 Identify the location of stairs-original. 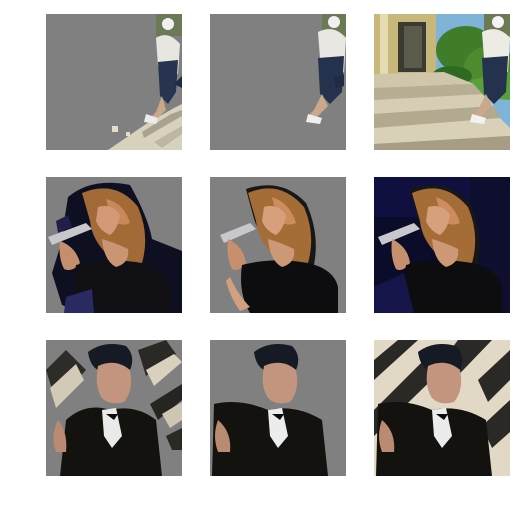
(442, 82).